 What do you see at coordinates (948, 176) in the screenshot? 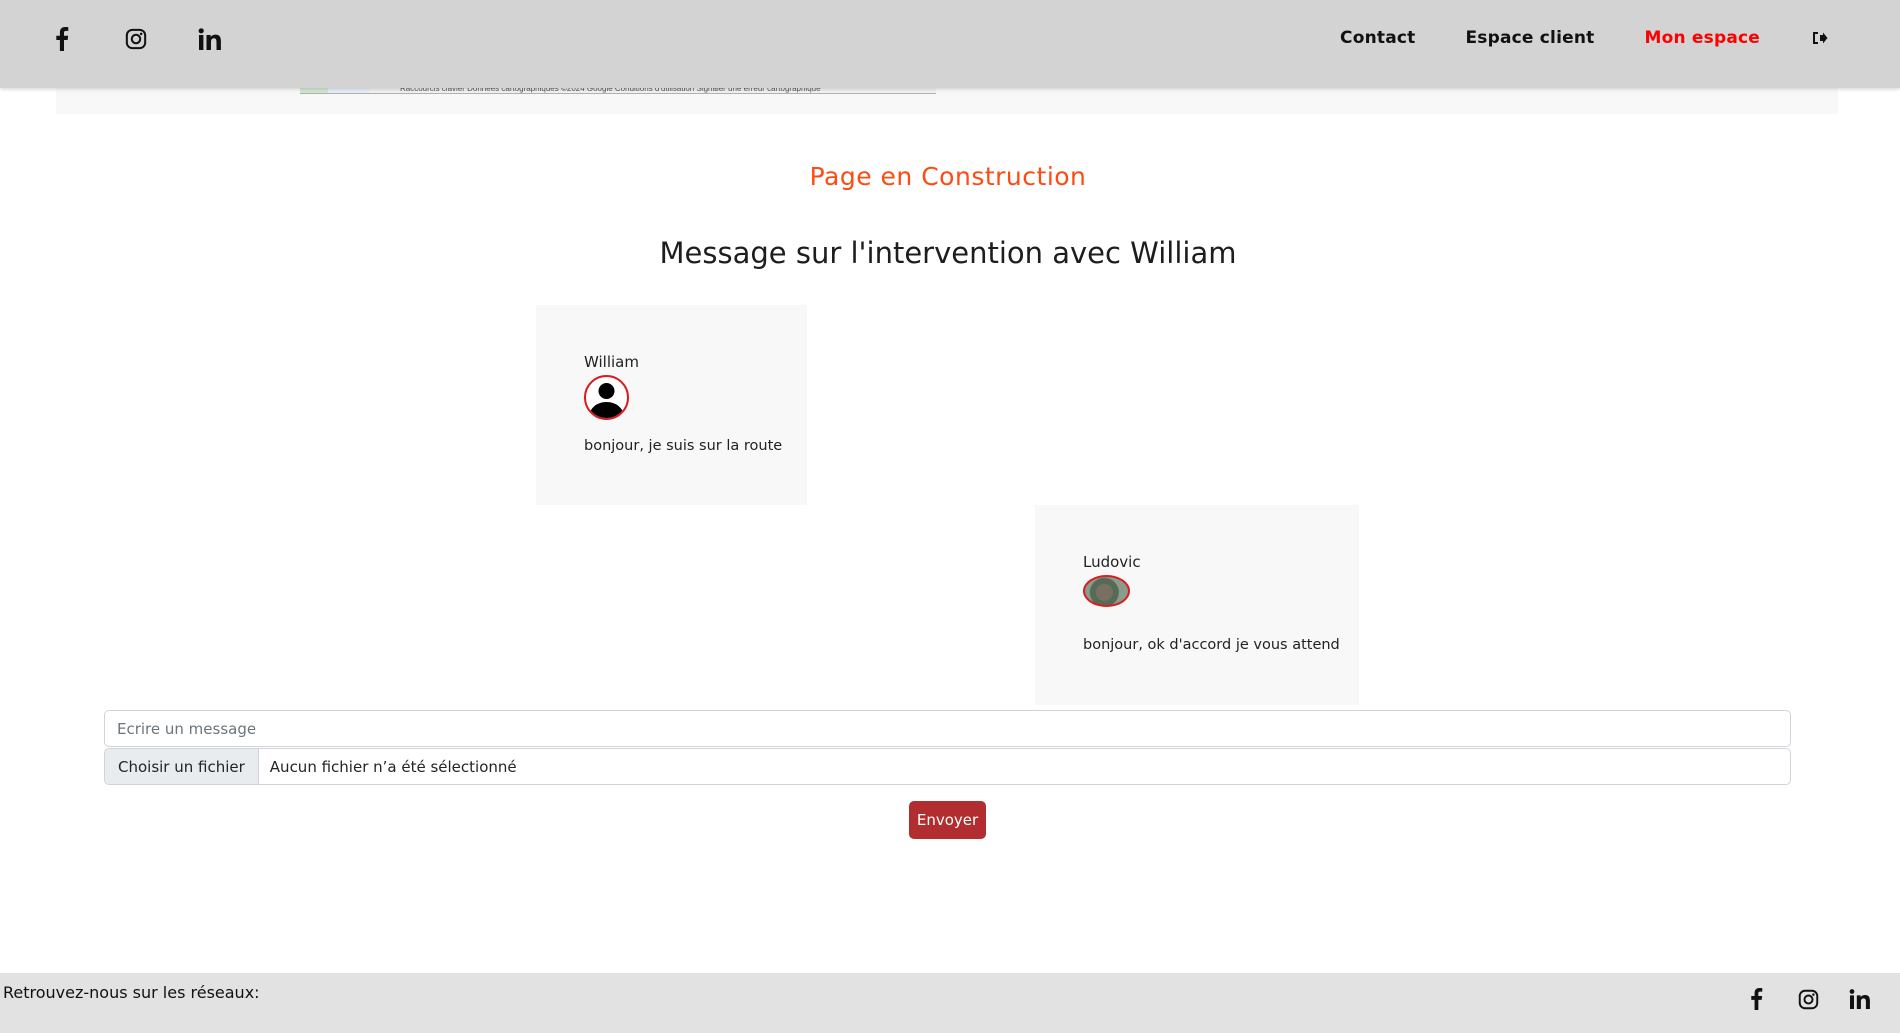
I see `construction-title: Page en Construction` at bounding box center [948, 176].